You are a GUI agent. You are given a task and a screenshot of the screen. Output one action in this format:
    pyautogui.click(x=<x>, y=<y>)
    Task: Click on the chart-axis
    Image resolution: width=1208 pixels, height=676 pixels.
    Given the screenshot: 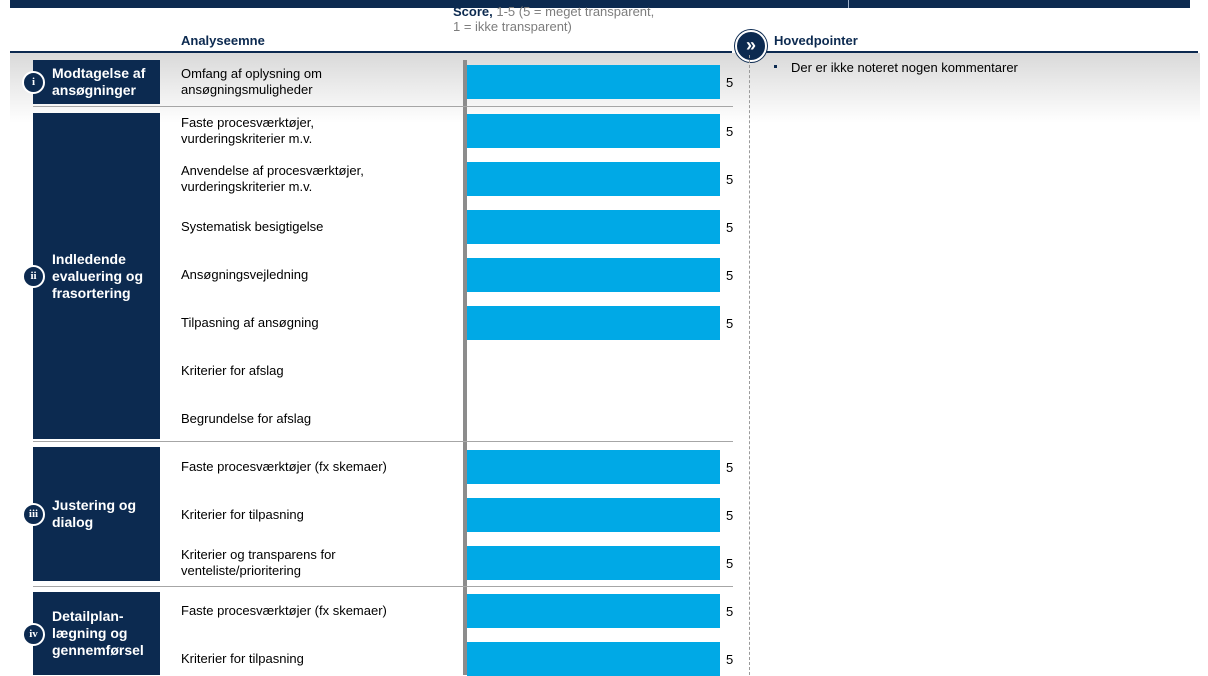 What is the action you would take?
    pyautogui.click(x=465, y=367)
    